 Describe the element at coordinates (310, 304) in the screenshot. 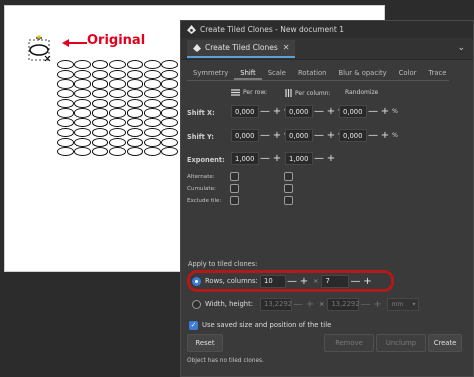

I see `width-increment-button: +` at that location.